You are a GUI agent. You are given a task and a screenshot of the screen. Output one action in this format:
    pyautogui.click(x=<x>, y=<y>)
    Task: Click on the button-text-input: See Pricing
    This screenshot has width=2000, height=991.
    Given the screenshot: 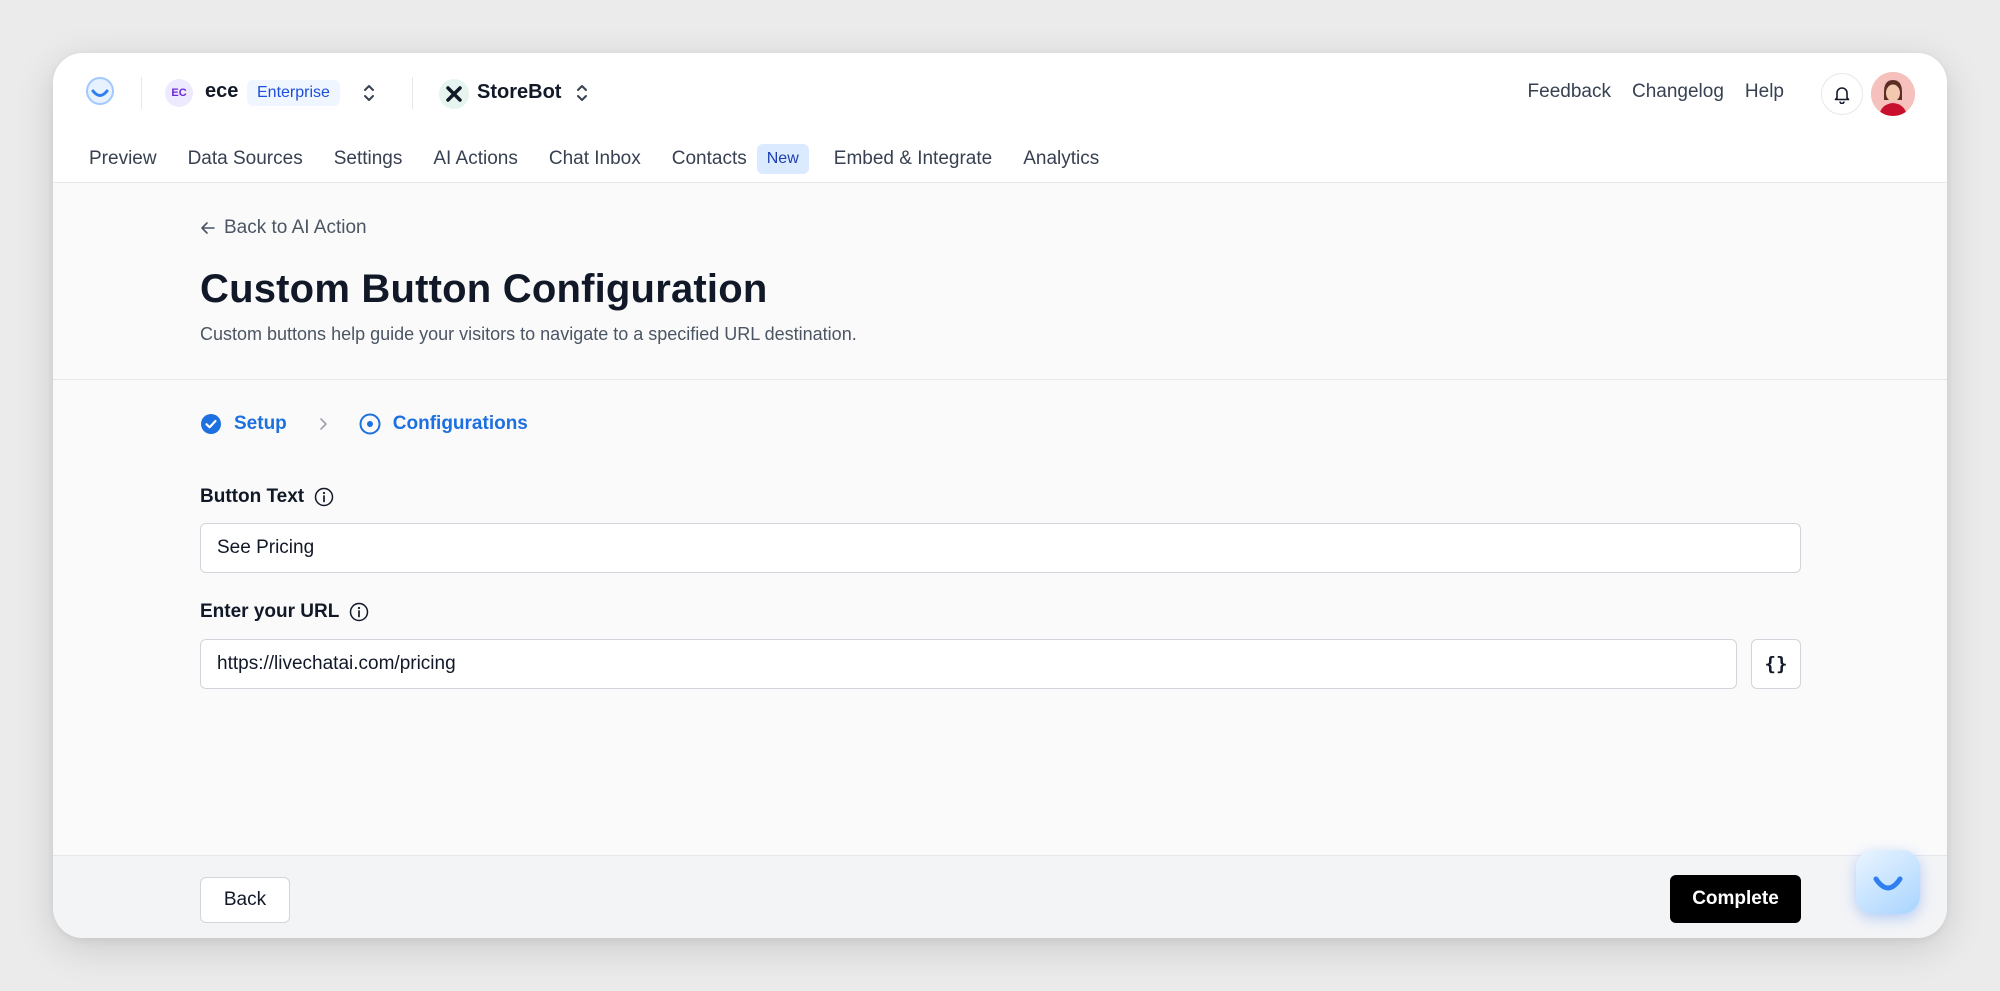 What is the action you would take?
    pyautogui.click(x=1000, y=548)
    